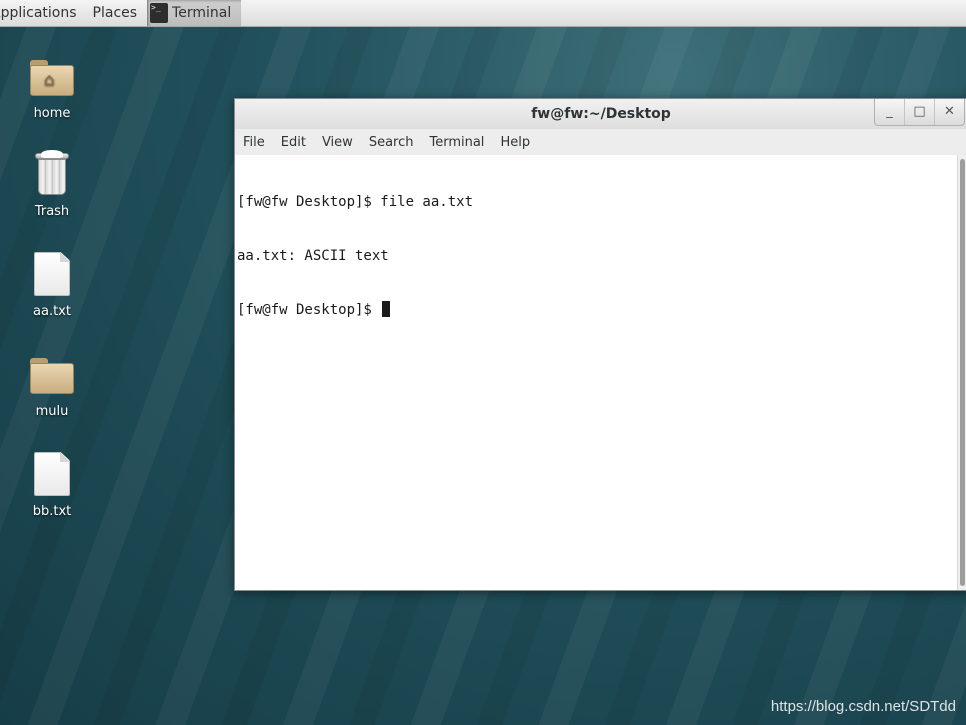  I want to click on terminal-menu-bar: File Edit View Search Terminal Help, so click(600, 142).